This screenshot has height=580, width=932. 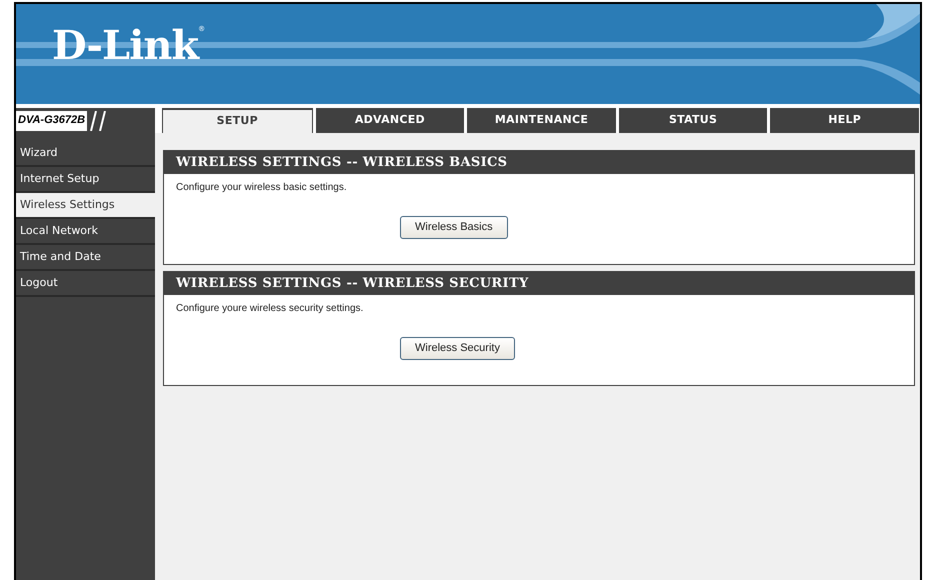 What do you see at coordinates (85, 206) in the screenshot?
I see `sidebar-item: Wireless Settings` at bounding box center [85, 206].